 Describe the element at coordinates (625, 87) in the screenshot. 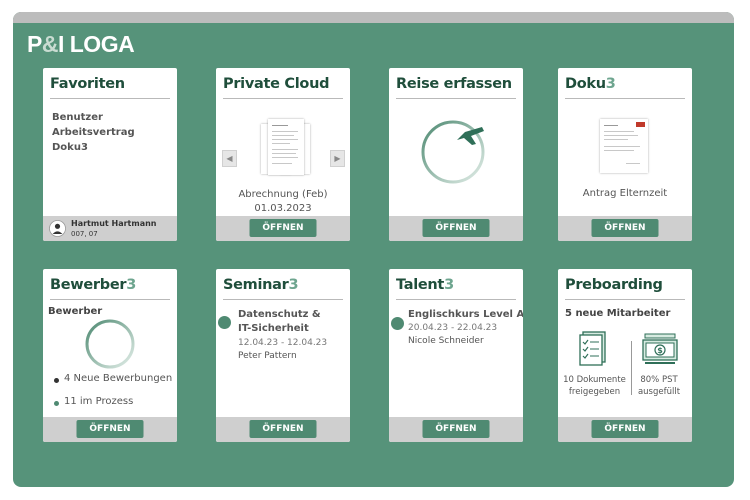

I see `tile-title: Doku3` at that location.